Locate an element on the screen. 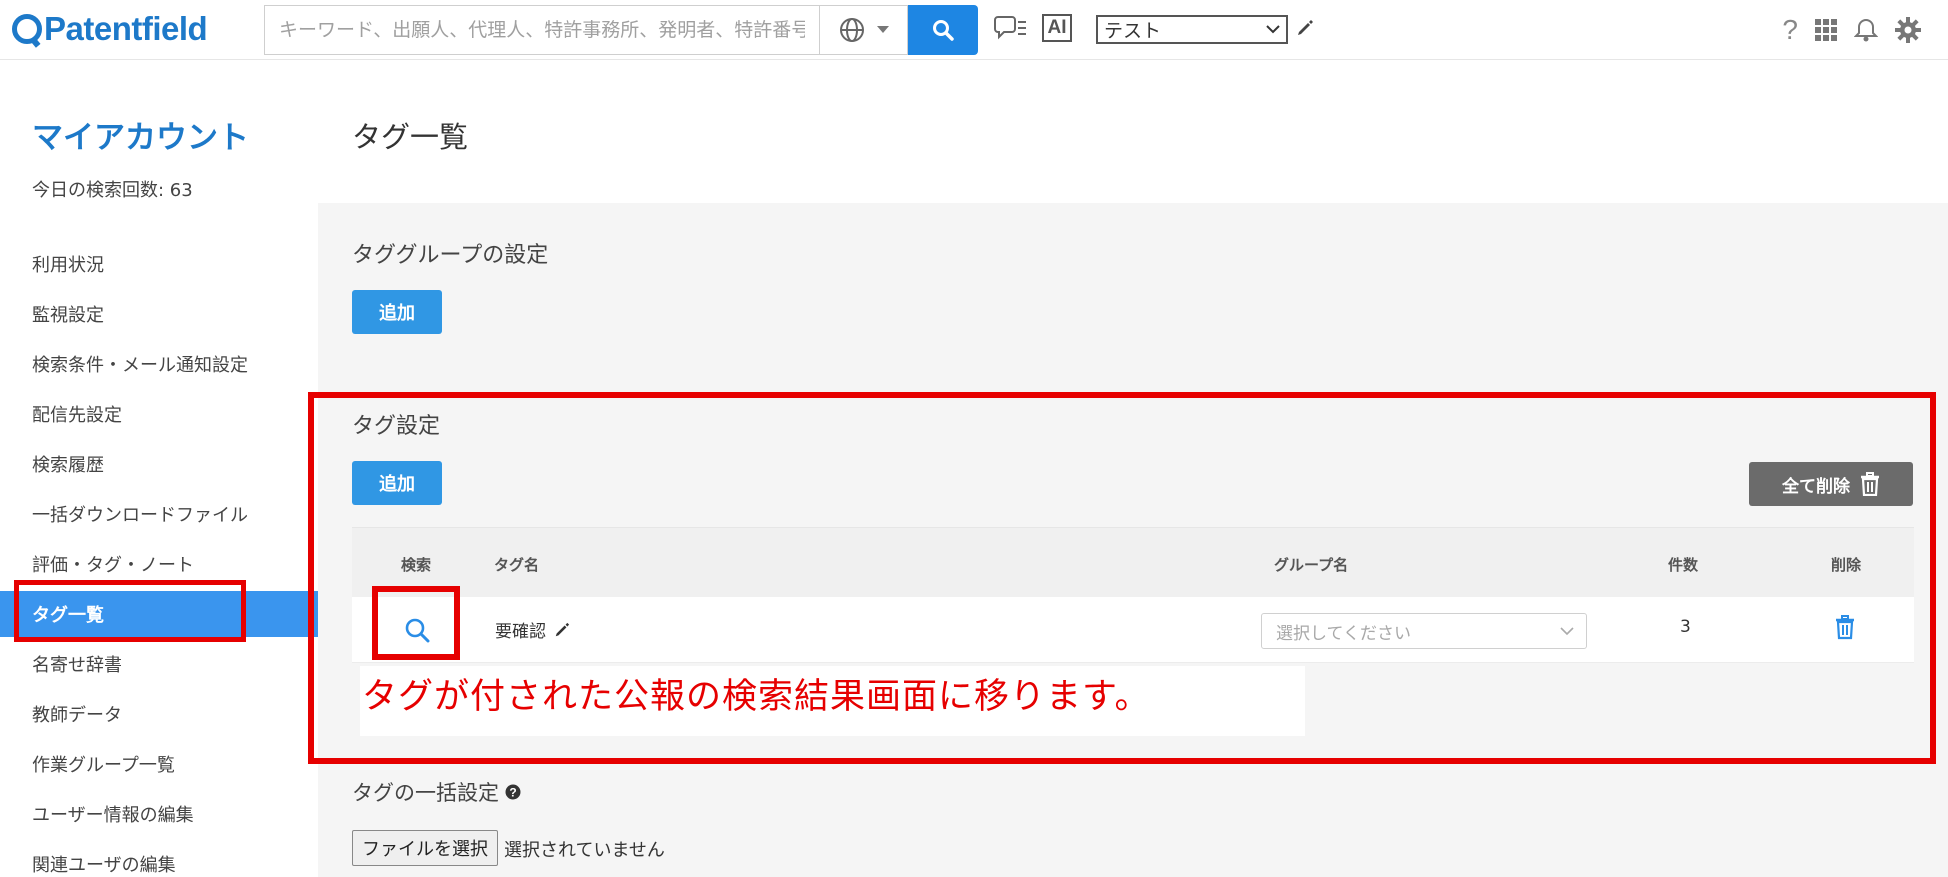  logo-mark-icon is located at coordinates (27, 29).